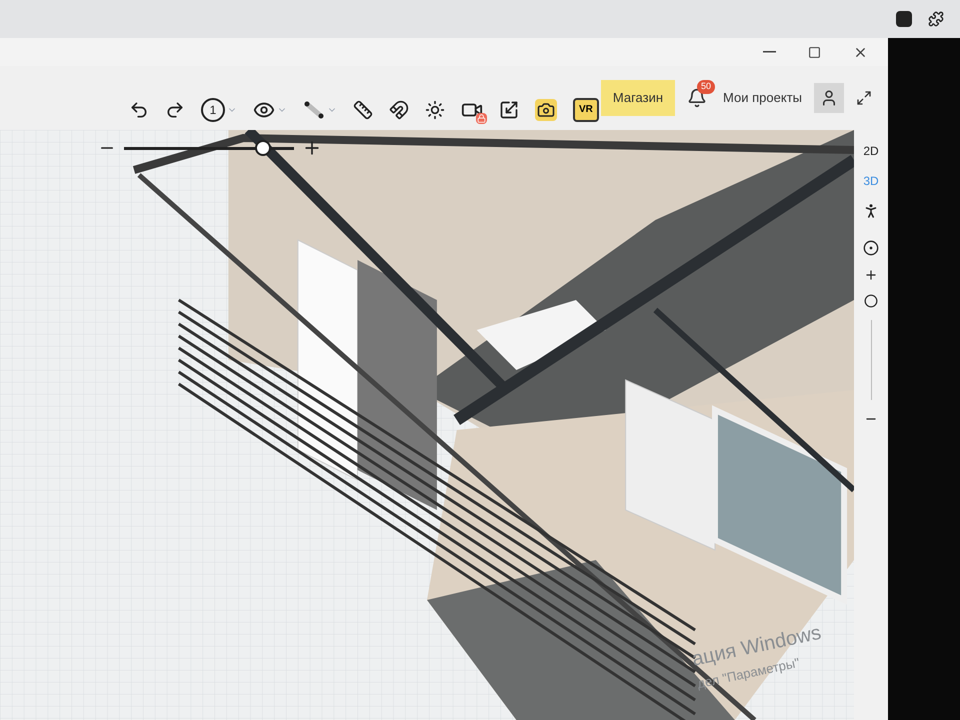 The width and height of the screenshot is (960, 720). What do you see at coordinates (814, 52) in the screenshot?
I see `maximize-icon` at bounding box center [814, 52].